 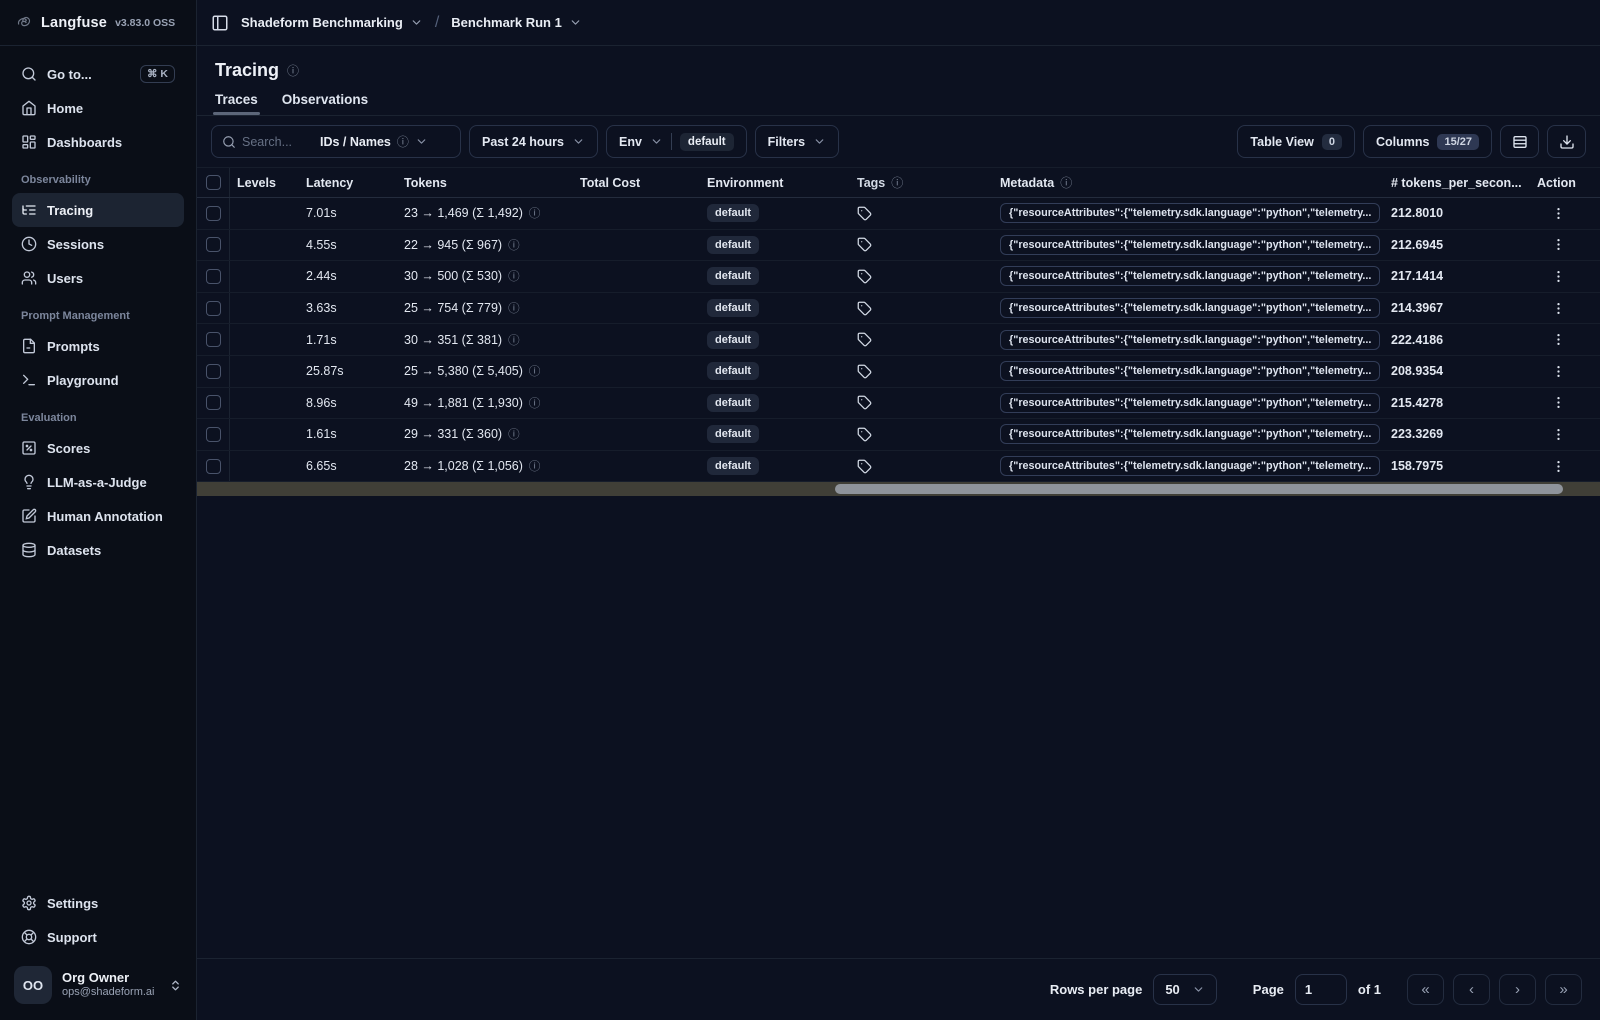 What do you see at coordinates (98, 937) in the screenshot?
I see `sidebar-item-support: Support` at bounding box center [98, 937].